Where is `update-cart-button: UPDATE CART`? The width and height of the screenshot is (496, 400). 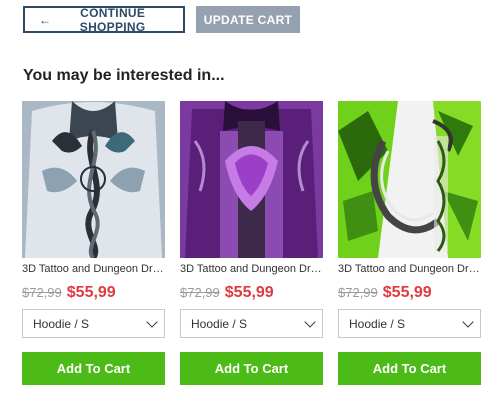 update-cart-button: UPDATE CART is located at coordinates (248, 19).